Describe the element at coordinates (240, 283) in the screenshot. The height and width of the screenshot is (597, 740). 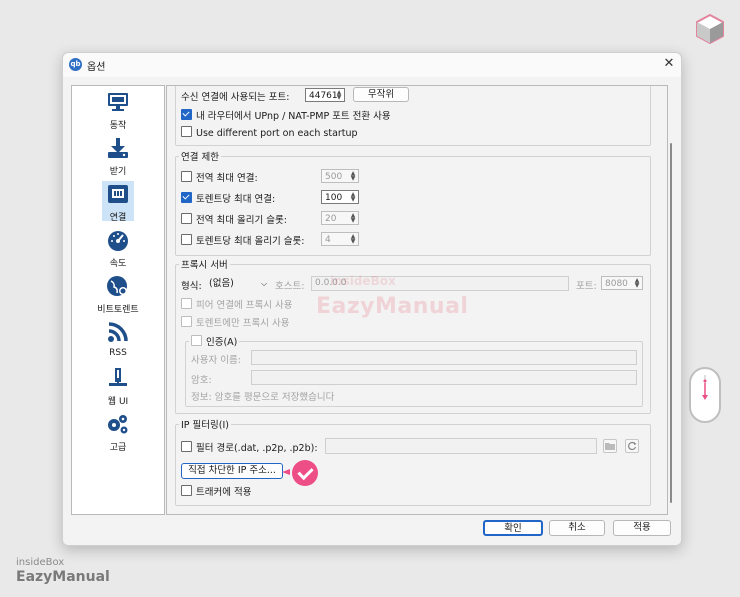
I see `proxy-type-select: (없음) ⌵` at that location.